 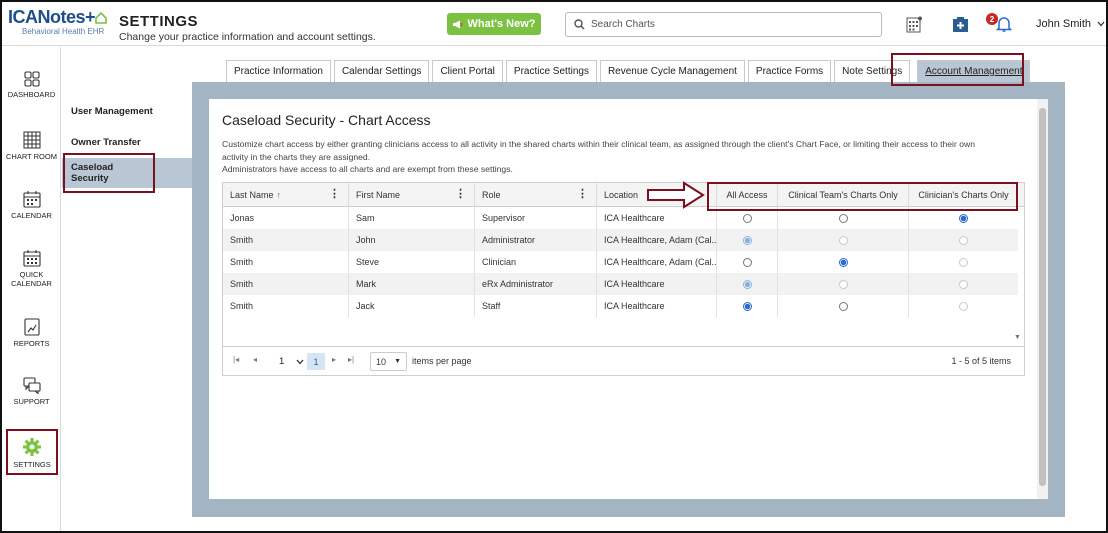 What do you see at coordinates (551, 71) in the screenshot?
I see `tab-practice-settings: Practice Settings` at bounding box center [551, 71].